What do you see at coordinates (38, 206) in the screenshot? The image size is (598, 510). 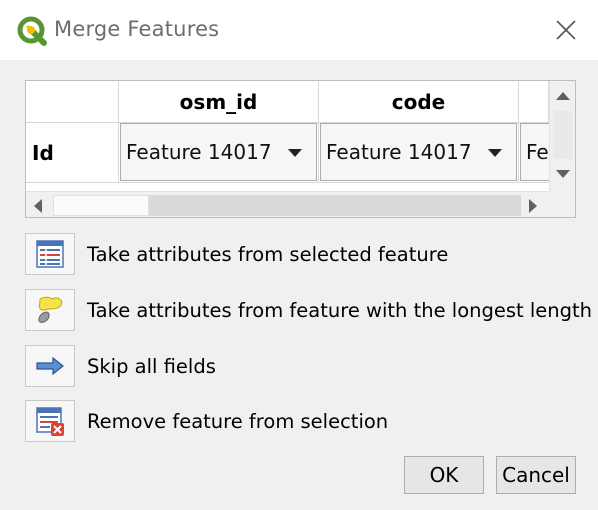 I see `scroll-left-icon` at bounding box center [38, 206].